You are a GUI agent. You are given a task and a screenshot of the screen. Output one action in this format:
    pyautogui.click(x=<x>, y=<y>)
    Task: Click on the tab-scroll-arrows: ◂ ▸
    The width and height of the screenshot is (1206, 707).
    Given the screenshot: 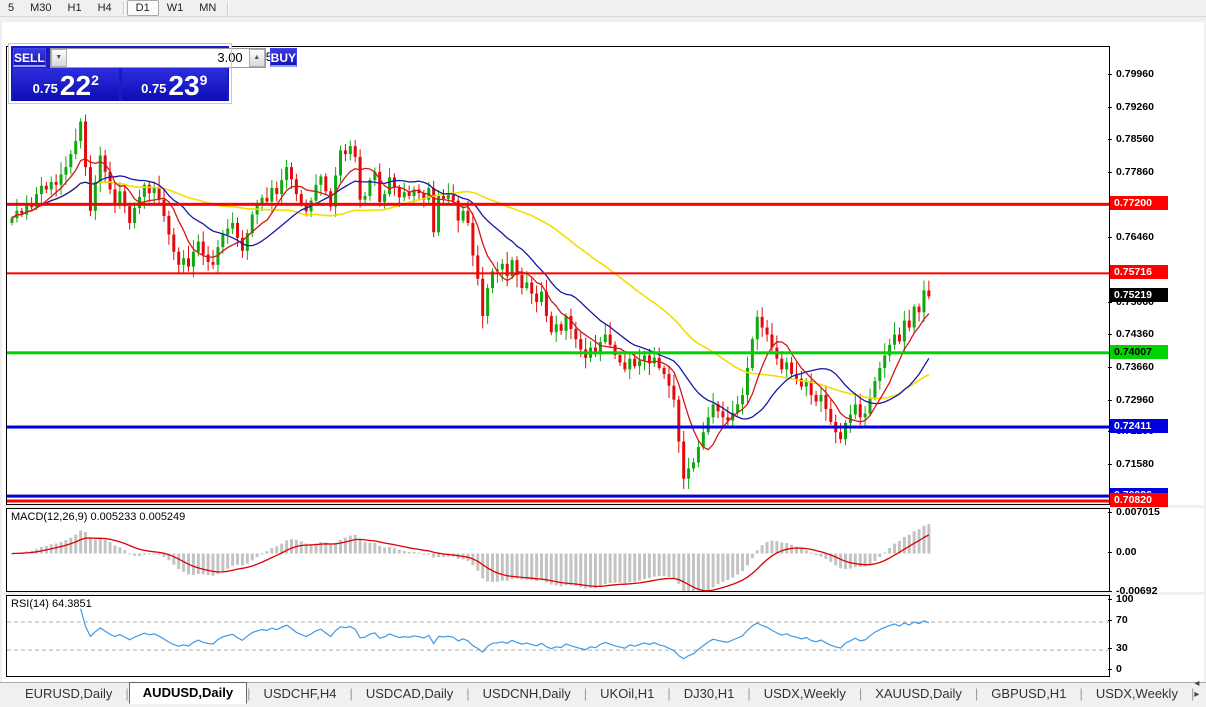 What is the action you would take?
    pyautogui.click(x=1200, y=691)
    